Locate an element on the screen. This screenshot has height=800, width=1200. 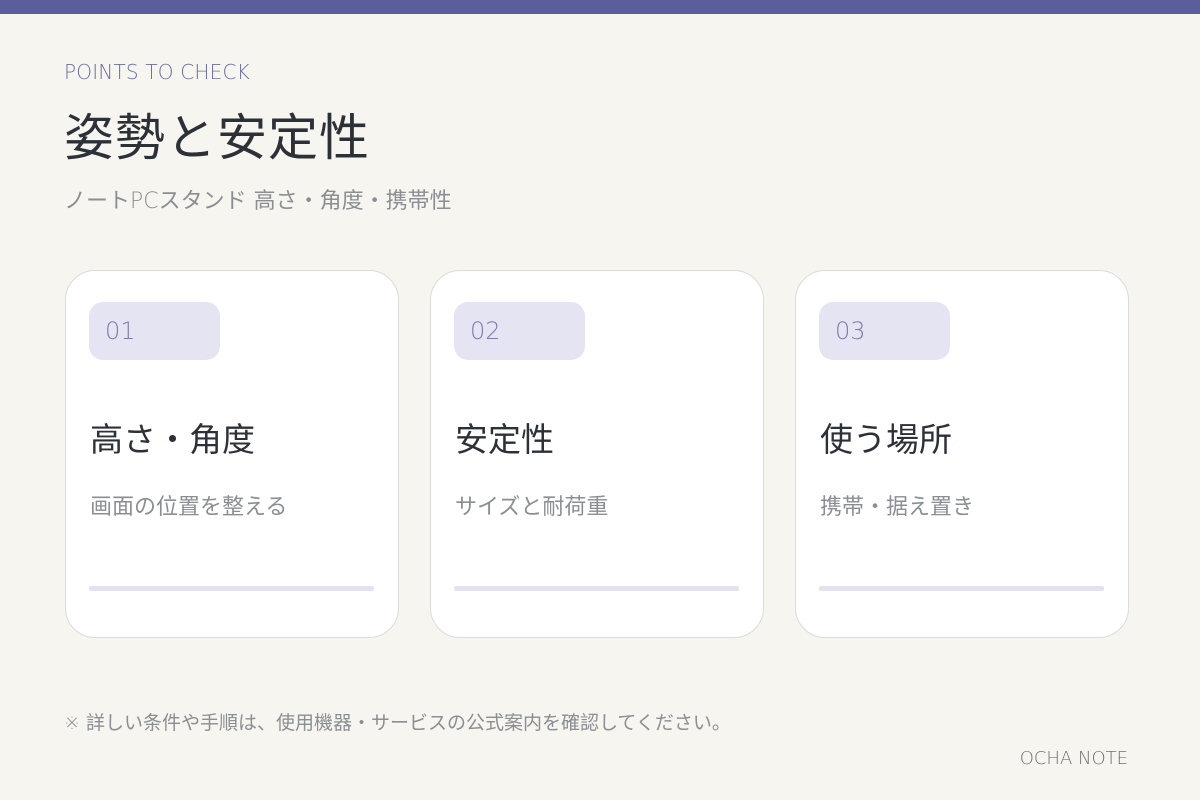
card-description: 画面の位置を整える is located at coordinates (189, 507).